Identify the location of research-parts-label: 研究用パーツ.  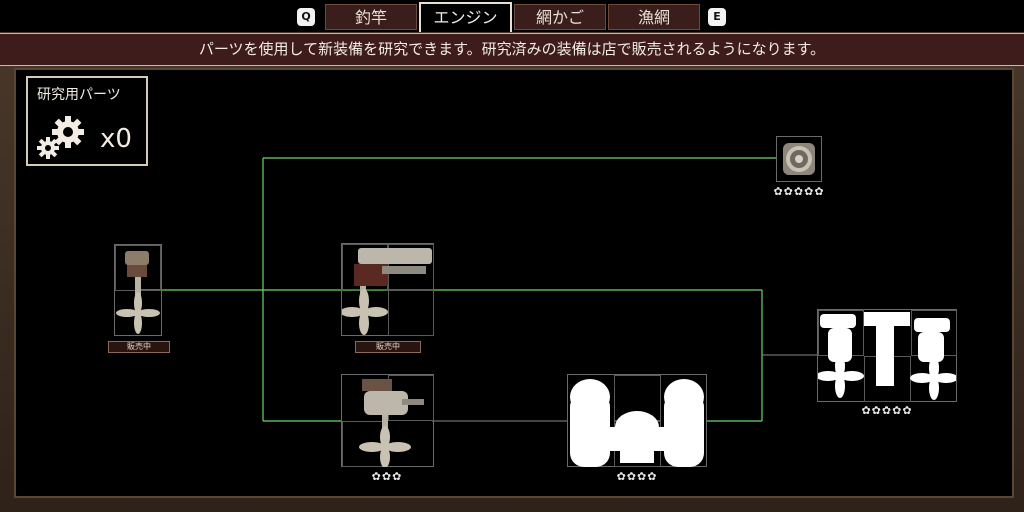
(79, 95).